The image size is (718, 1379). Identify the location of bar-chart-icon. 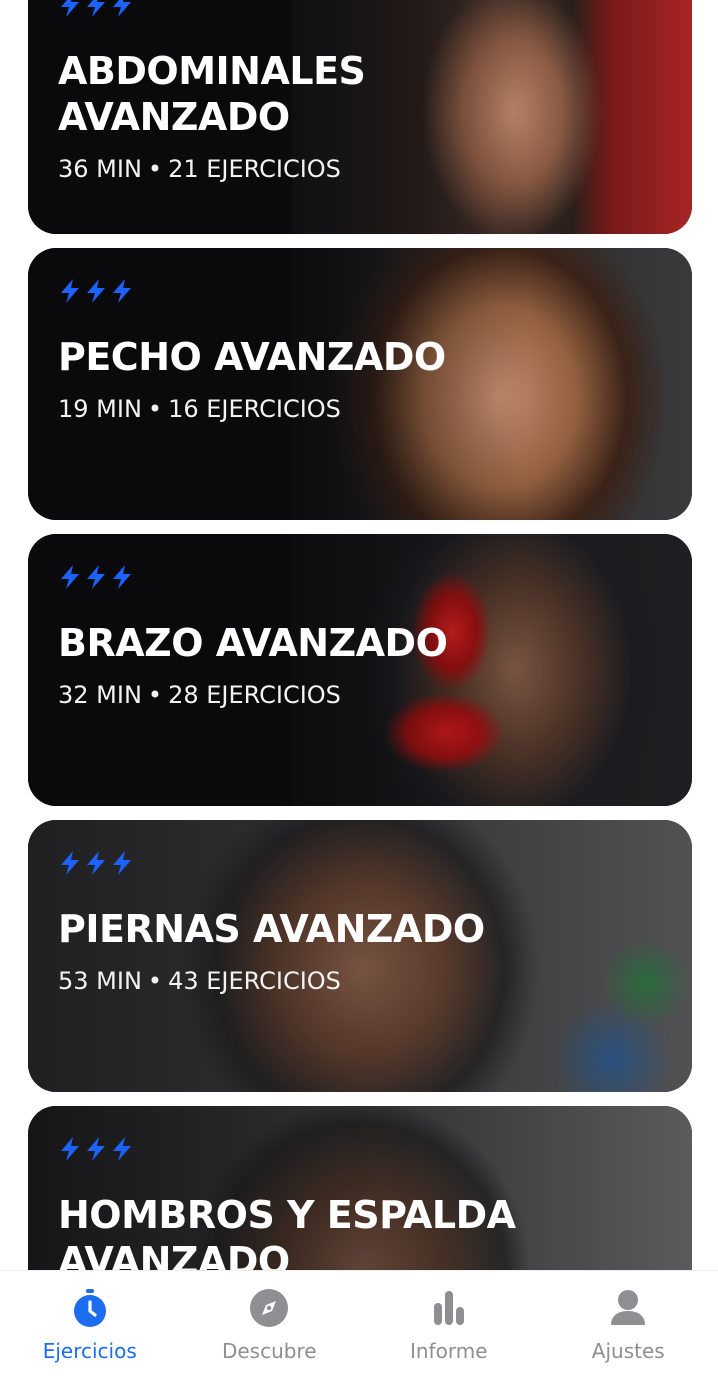
(449, 1308).